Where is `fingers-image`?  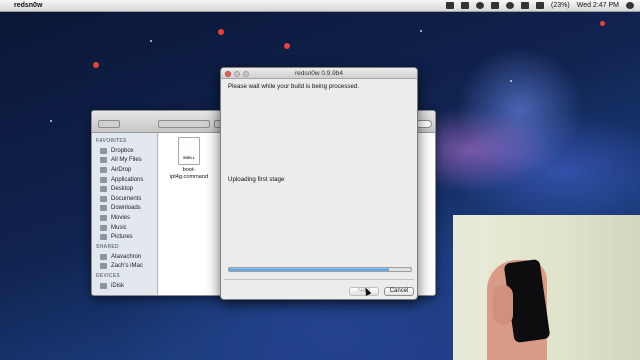
fingers-image is located at coordinates (503, 305).